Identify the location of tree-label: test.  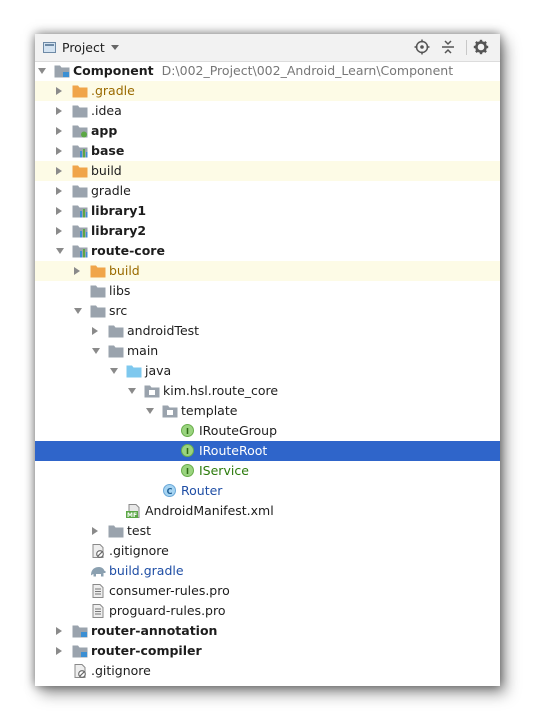
(139, 530).